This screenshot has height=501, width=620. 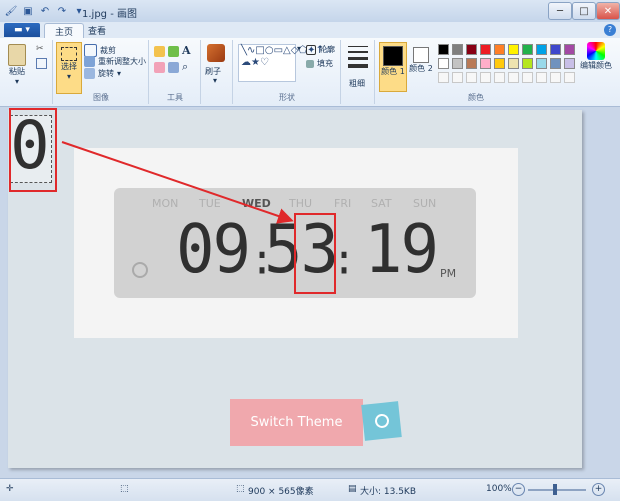 What do you see at coordinates (10, 489) in the screenshot?
I see `cursor-position-icon: ✛` at bounding box center [10, 489].